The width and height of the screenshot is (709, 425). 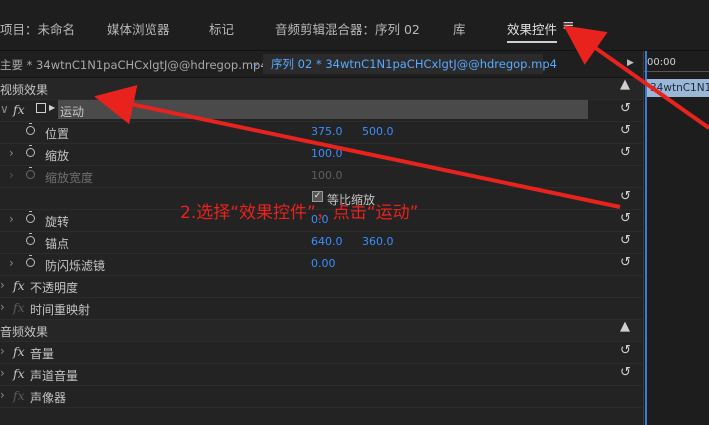 What do you see at coordinates (69, 178) in the screenshot?
I see `property-label: 缩放宽度` at bounding box center [69, 178].